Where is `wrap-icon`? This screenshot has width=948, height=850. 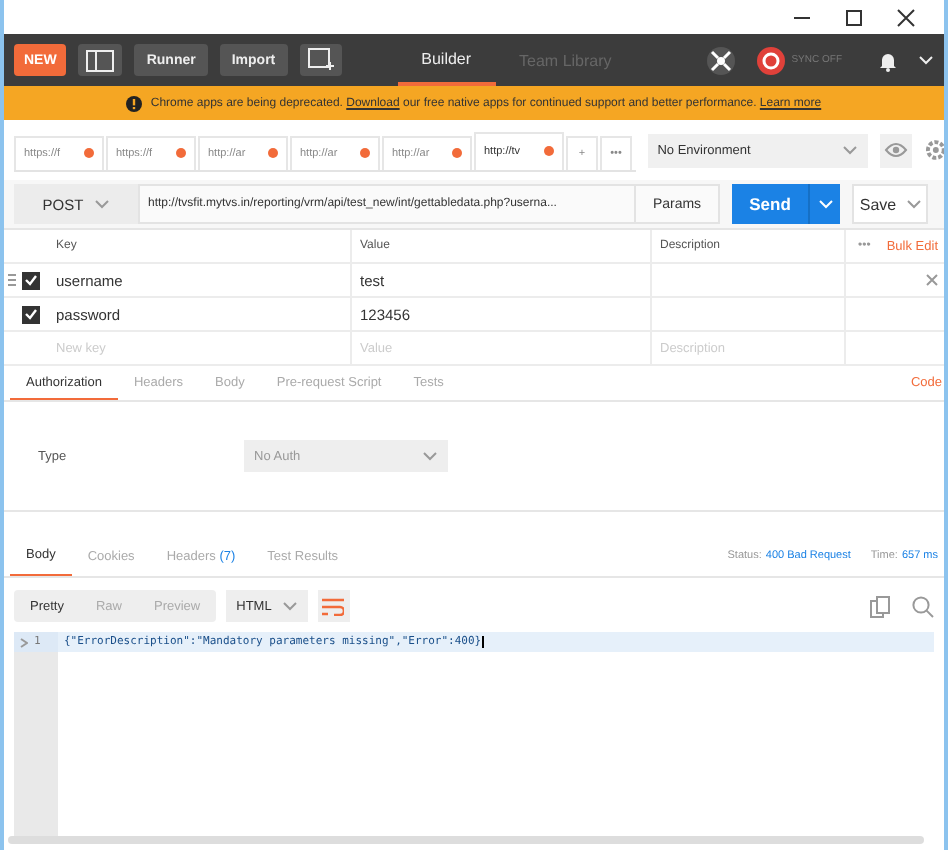
wrap-icon is located at coordinates (333, 606).